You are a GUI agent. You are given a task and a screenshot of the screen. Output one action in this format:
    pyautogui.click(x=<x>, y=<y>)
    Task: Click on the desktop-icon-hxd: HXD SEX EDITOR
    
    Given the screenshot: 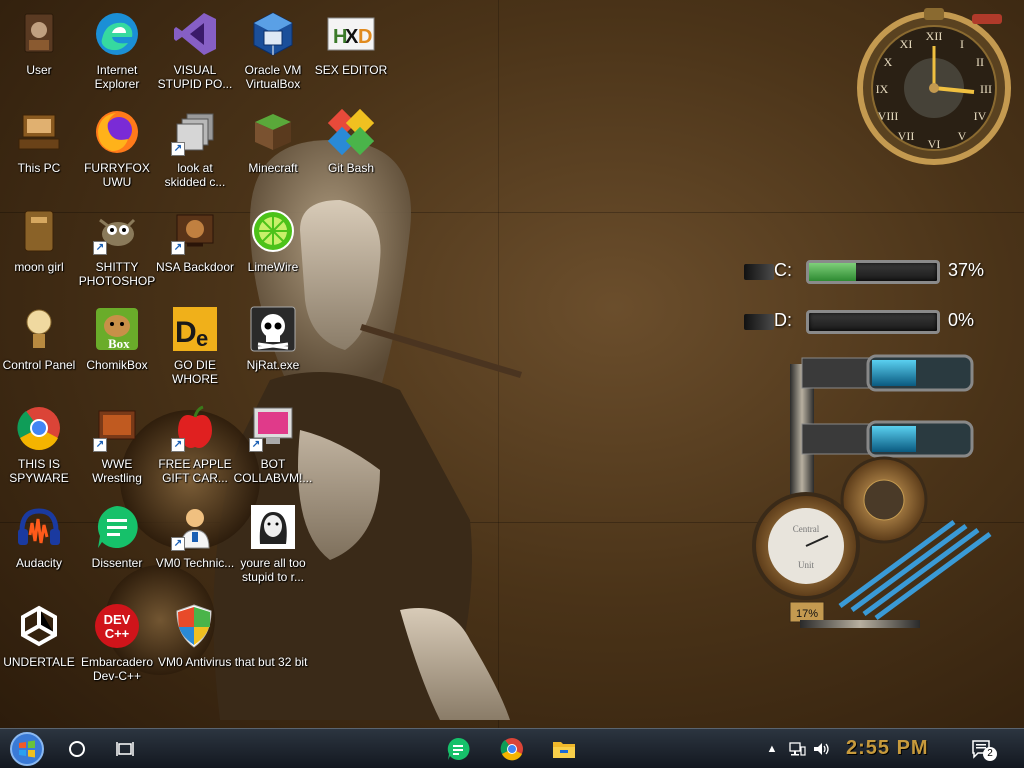 What is the action you would take?
    pyautogui.click(x=351, y=55)
    